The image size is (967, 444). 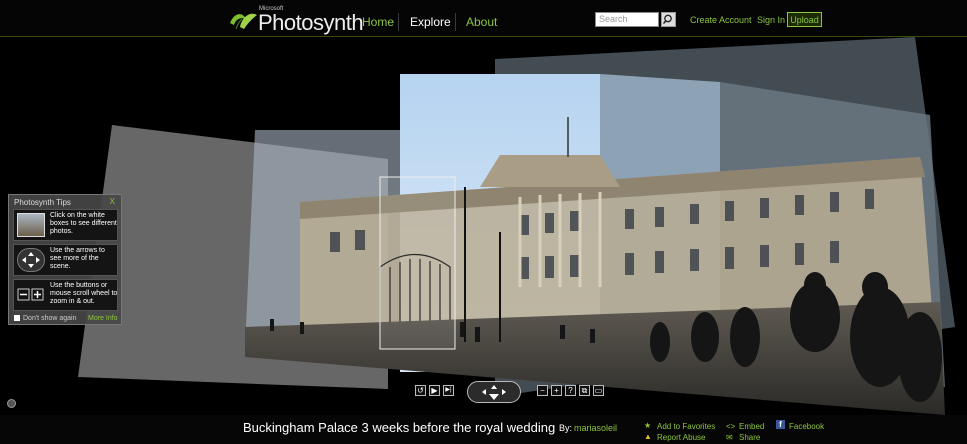 I want to click on star-icon: ★, so click(x=648, y=425).